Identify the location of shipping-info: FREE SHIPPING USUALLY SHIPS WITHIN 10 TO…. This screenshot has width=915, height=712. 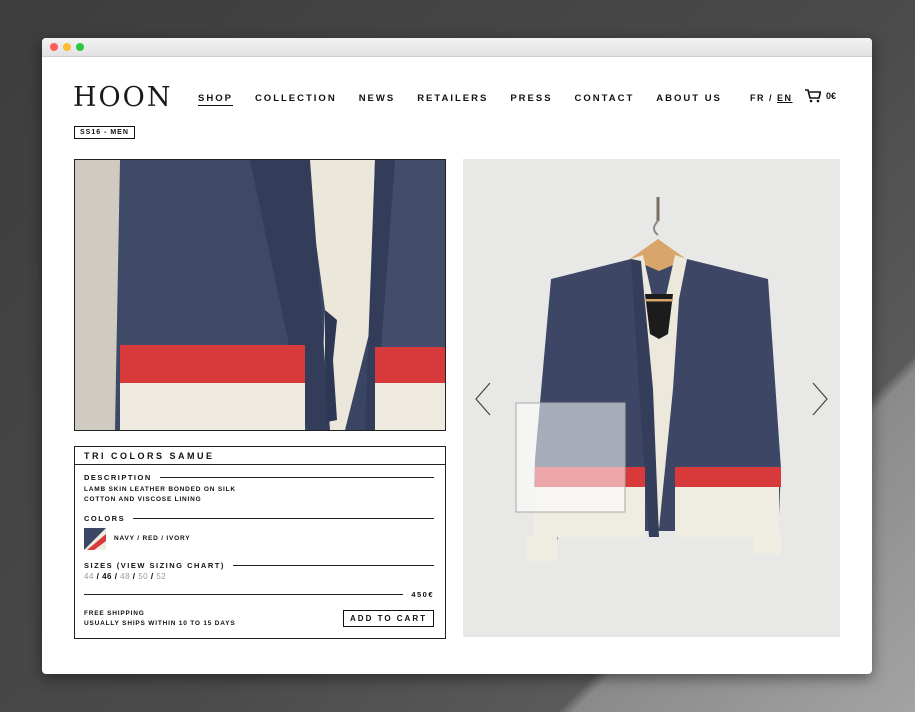
(159, 619).